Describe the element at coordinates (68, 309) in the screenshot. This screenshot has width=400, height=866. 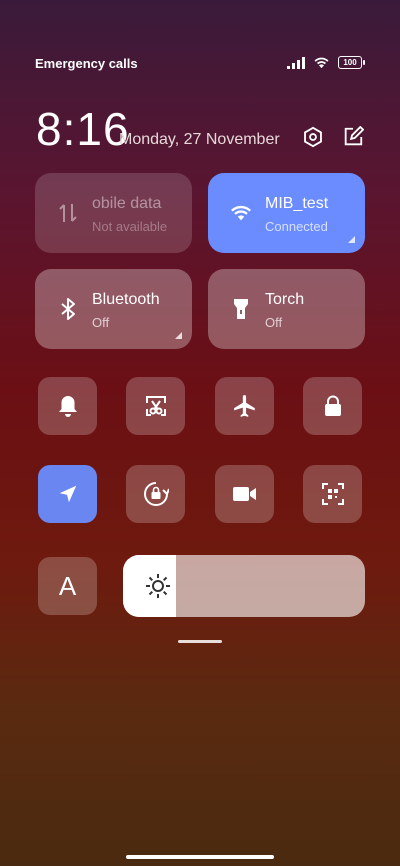
I see `bluetooth-icon` at that location.